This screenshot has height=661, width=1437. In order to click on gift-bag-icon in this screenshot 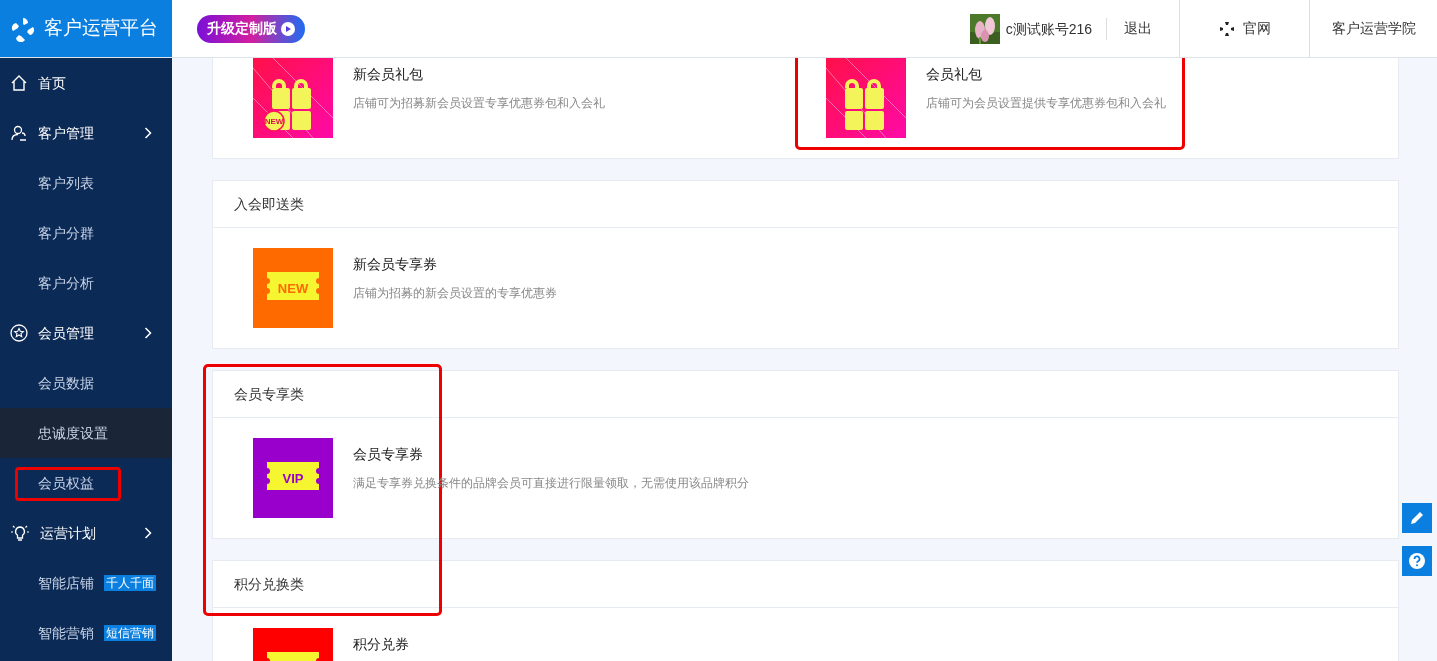, I will do `click(864, 104)`.